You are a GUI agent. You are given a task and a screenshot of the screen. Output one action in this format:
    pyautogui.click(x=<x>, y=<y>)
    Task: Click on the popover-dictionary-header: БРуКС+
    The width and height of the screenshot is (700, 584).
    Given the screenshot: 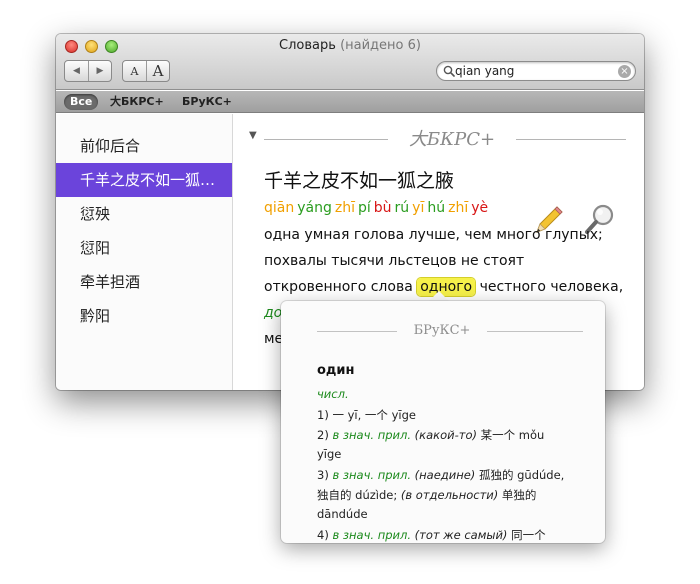 What is the action you would take?
    pyautogui.click(x=442, y=330)
    